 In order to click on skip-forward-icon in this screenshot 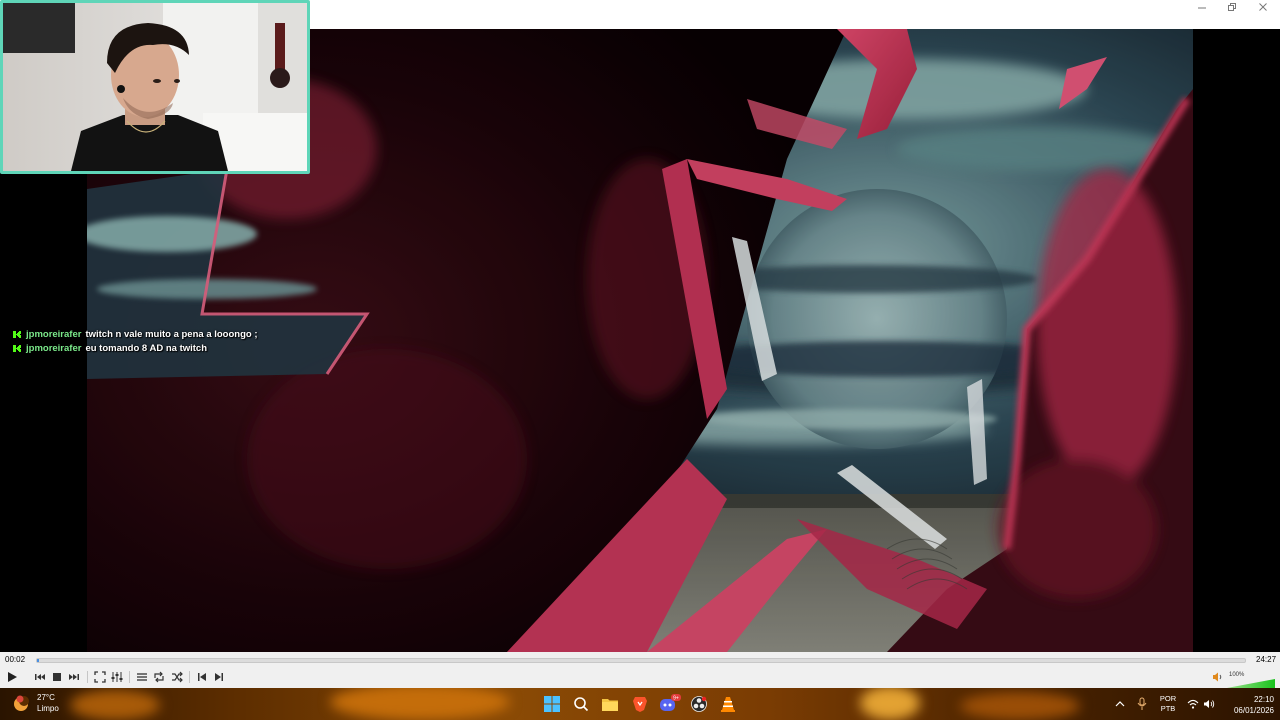, I will do `click(74, 677)`.